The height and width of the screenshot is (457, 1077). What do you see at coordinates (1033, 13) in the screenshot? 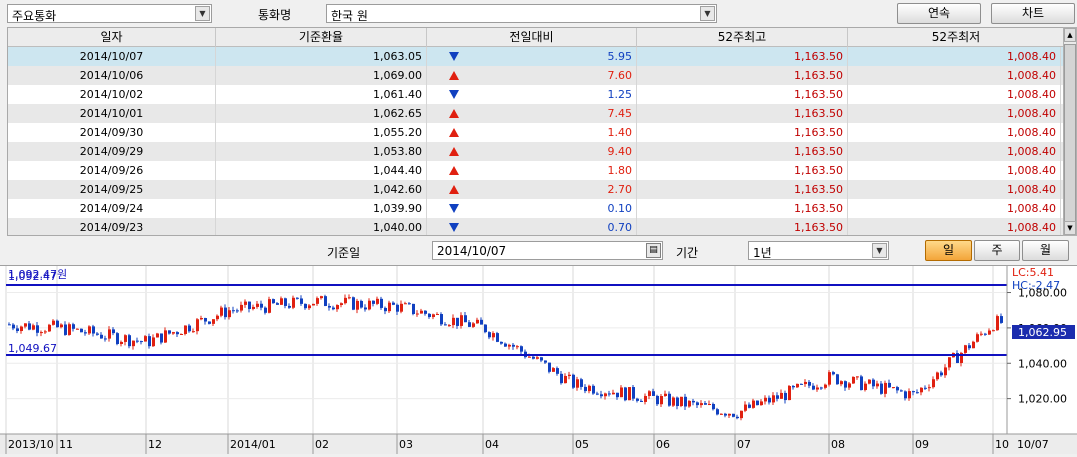
I see `chart-button: 차트` at bounding box center [1033, 13].